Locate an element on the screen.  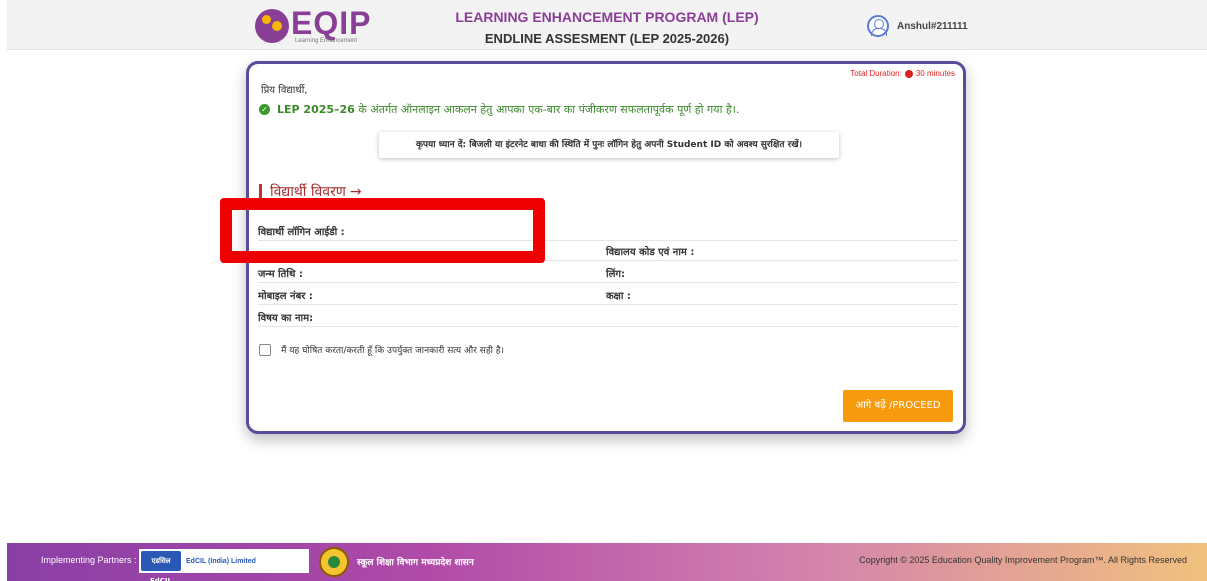
duration-value: 30 minutes is located at coordinates (935, 73).